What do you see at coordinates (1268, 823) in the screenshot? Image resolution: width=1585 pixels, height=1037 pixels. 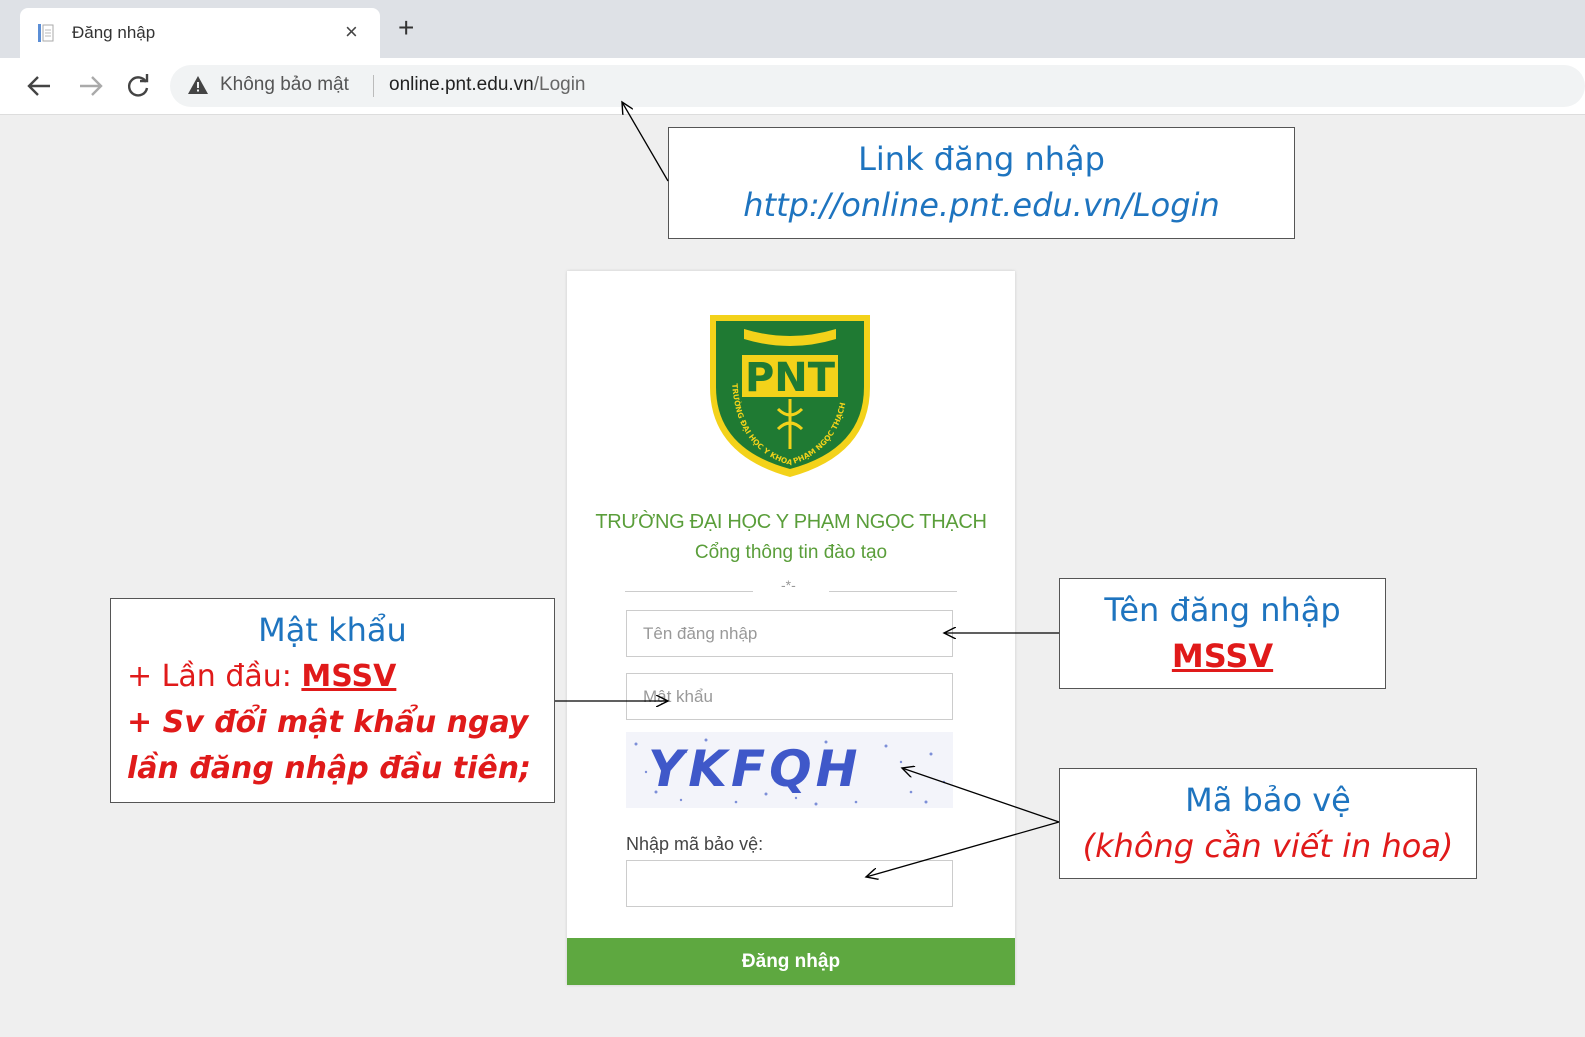 I see `captcha-callout: Mã bảo vệ (không cần viết in hoa)` at bounding box center [1268, 823].